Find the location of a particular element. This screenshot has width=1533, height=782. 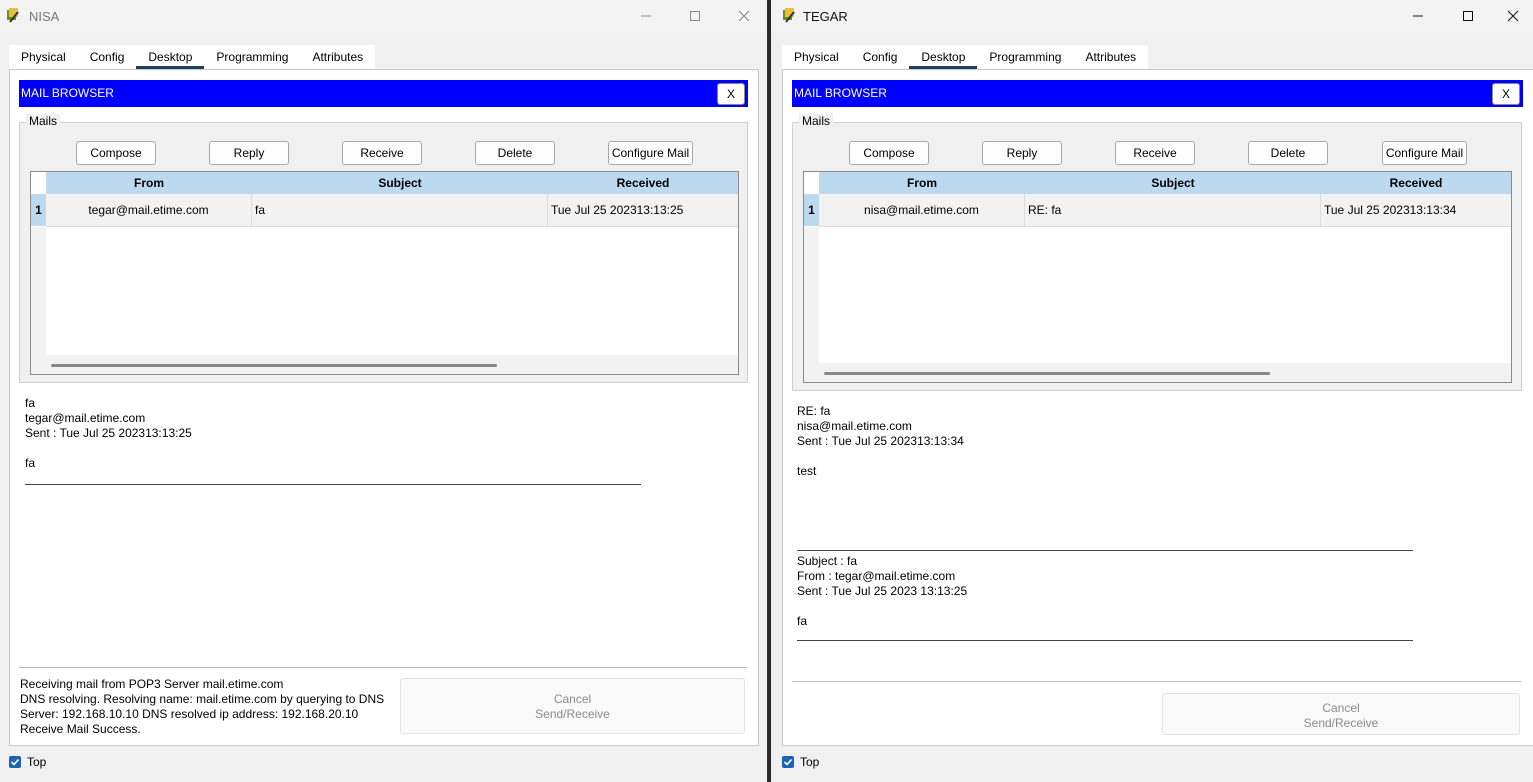

quoted-body: fa is located at coordinates (802, 621).